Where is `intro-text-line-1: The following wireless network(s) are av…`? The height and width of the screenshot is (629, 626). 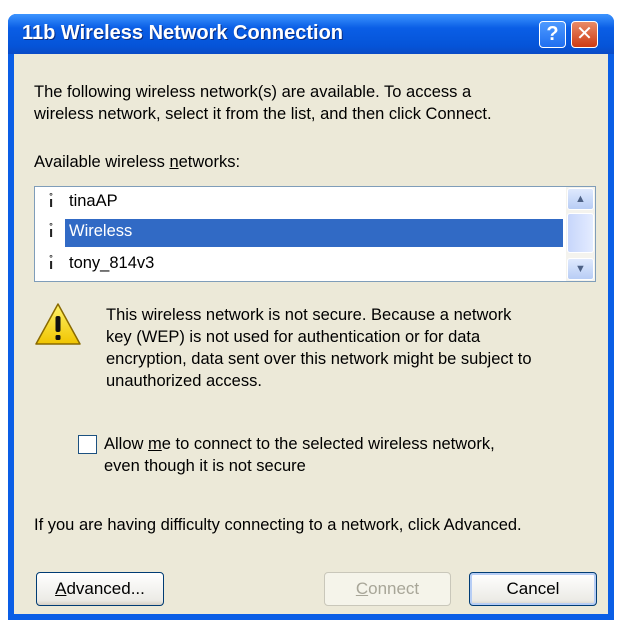
intro-text-line-1: The following wireless network(s) are av… is located at coordinates (253, 92).